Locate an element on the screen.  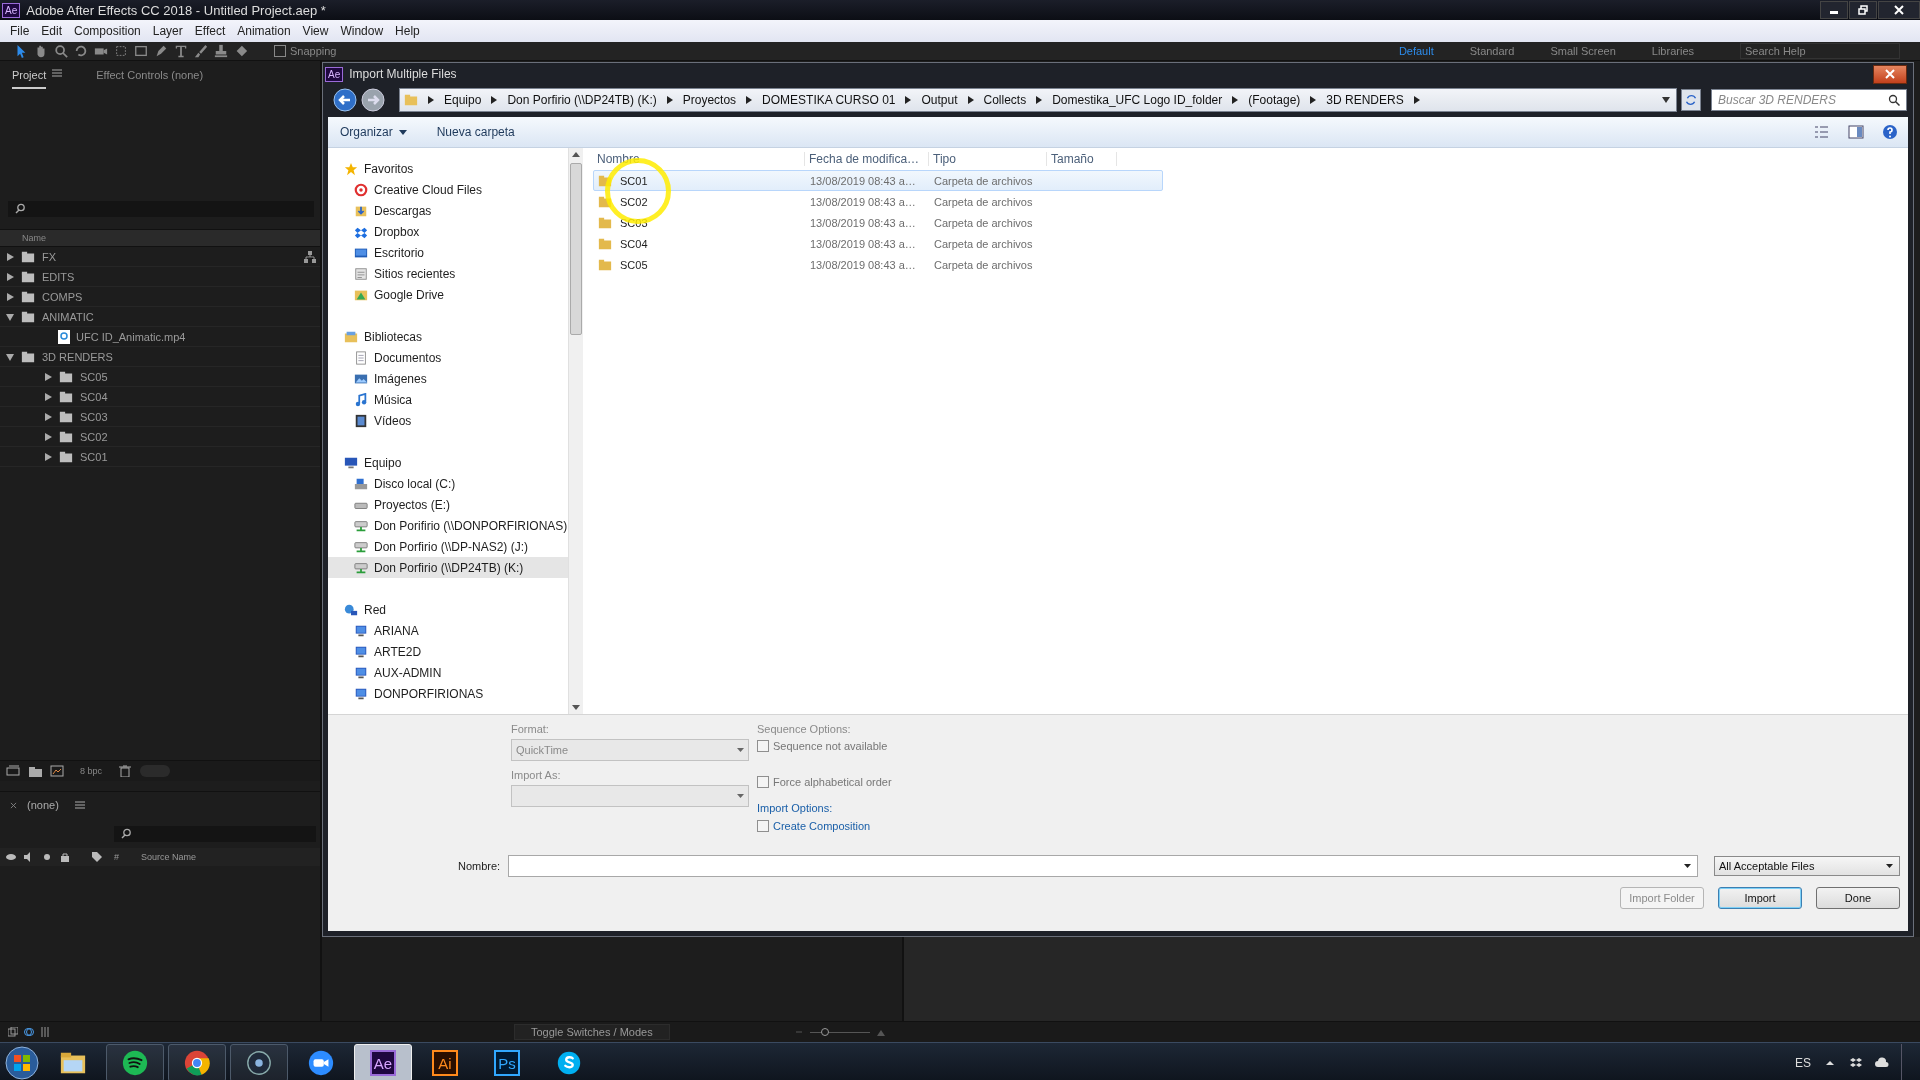
nav-group-label: Red is located at coordinates (375, 609).